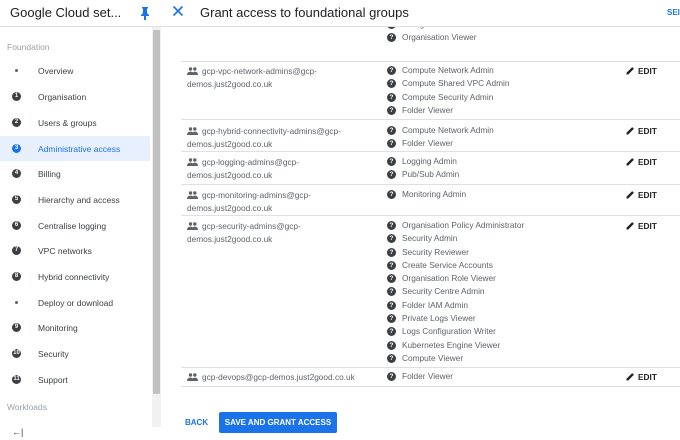  I want to click on role-name: Organisation Viewer, so click(439, 37).